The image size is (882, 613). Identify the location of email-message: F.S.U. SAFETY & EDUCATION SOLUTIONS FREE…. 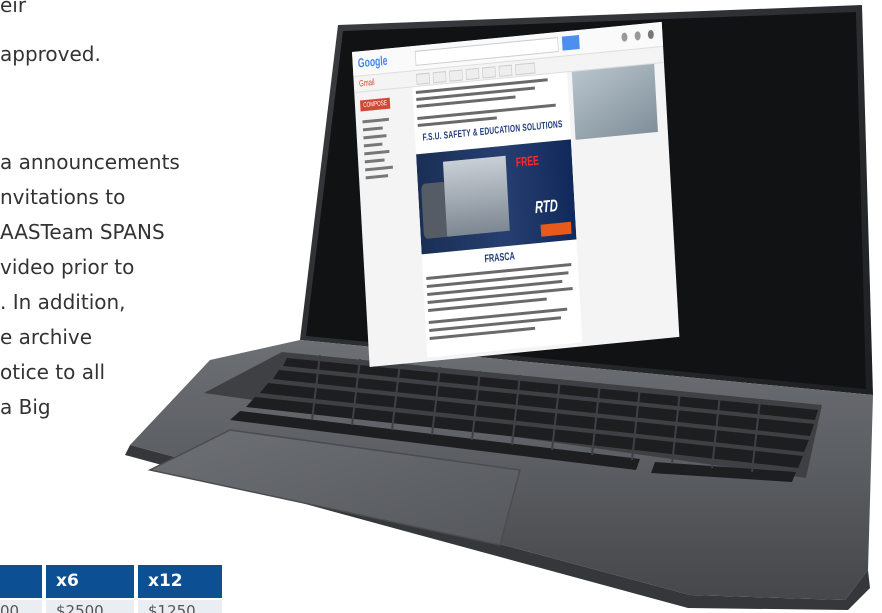
(497, 215).